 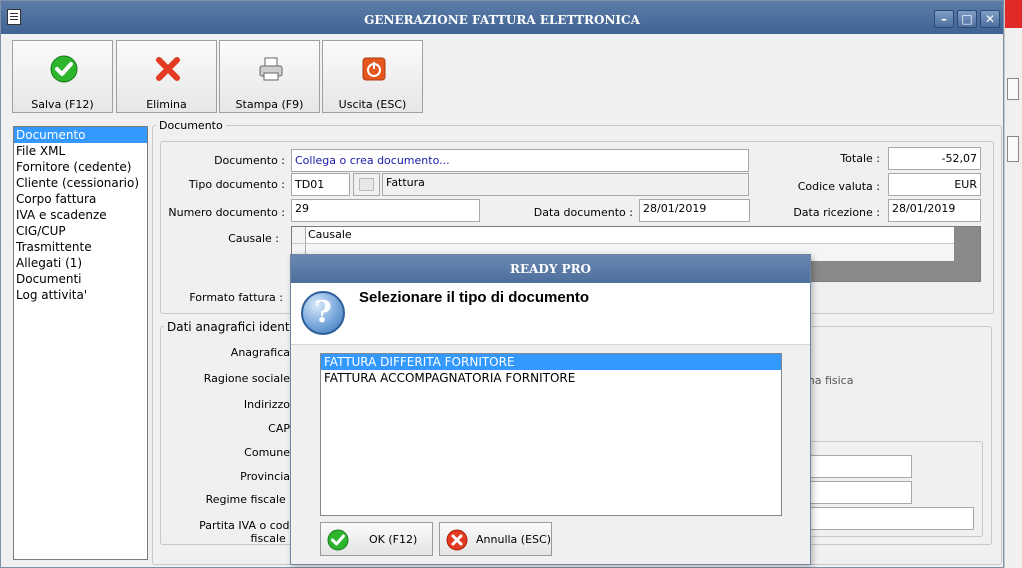 I want to click on print-button: Stampa (F9), so click(x=269, y=76).